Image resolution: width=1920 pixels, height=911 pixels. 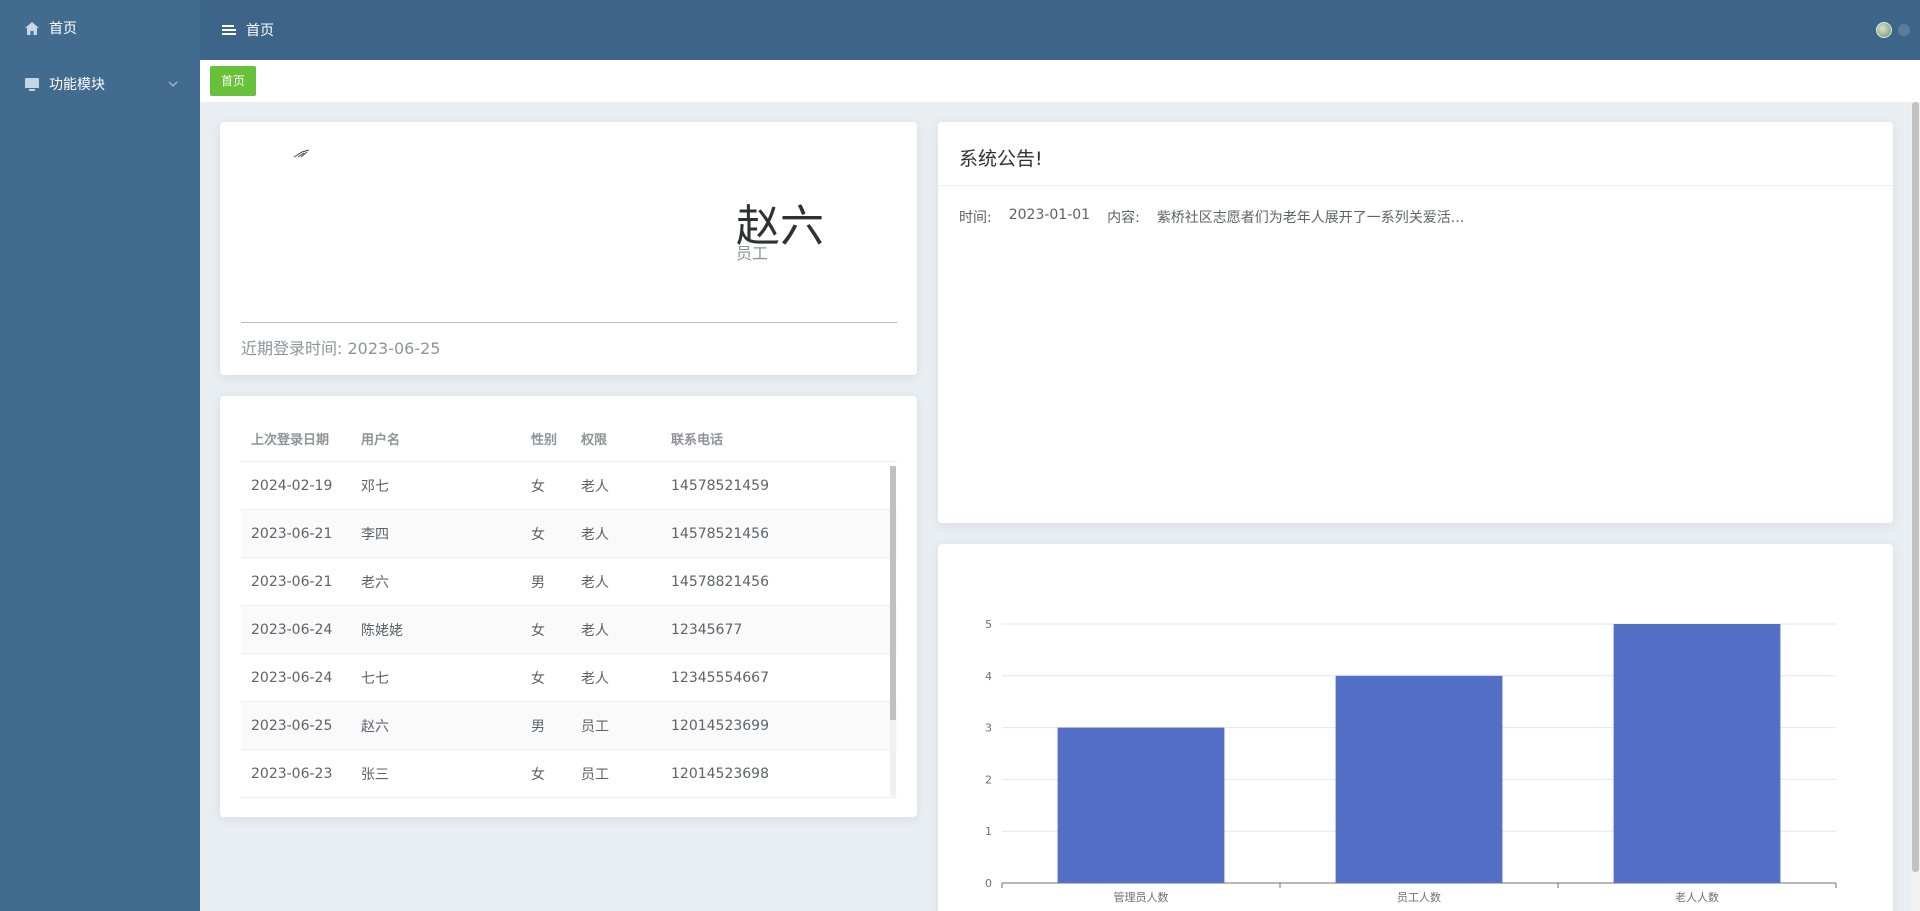 I want to click on table-cell: 2024-02-19, so click(x=292, y=485).